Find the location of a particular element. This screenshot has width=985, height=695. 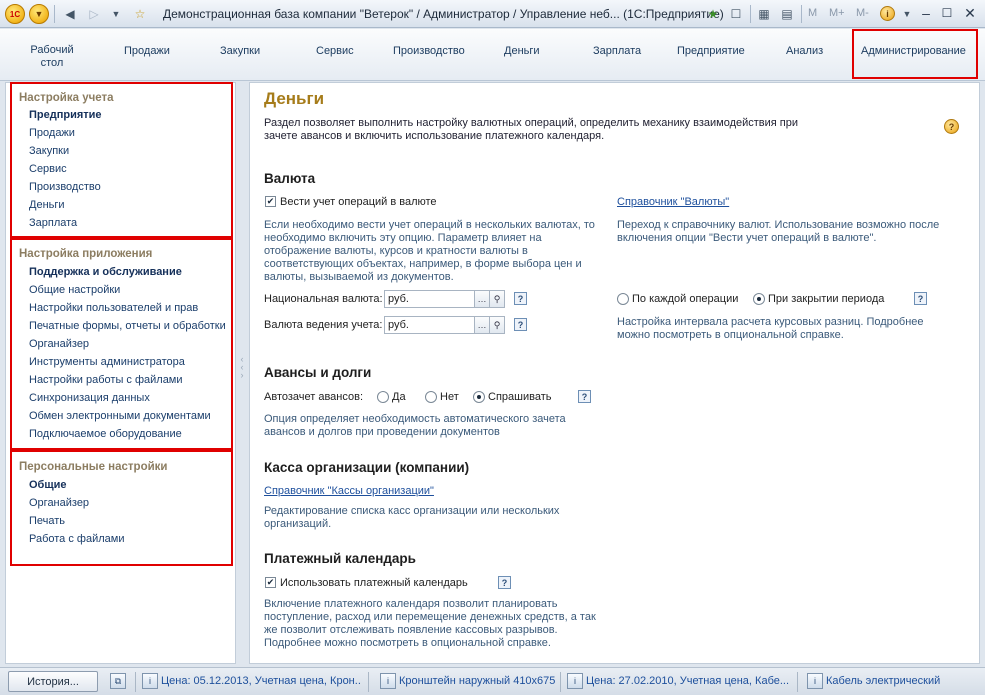

radio-offset-ask is located at coordinates (479, 397).